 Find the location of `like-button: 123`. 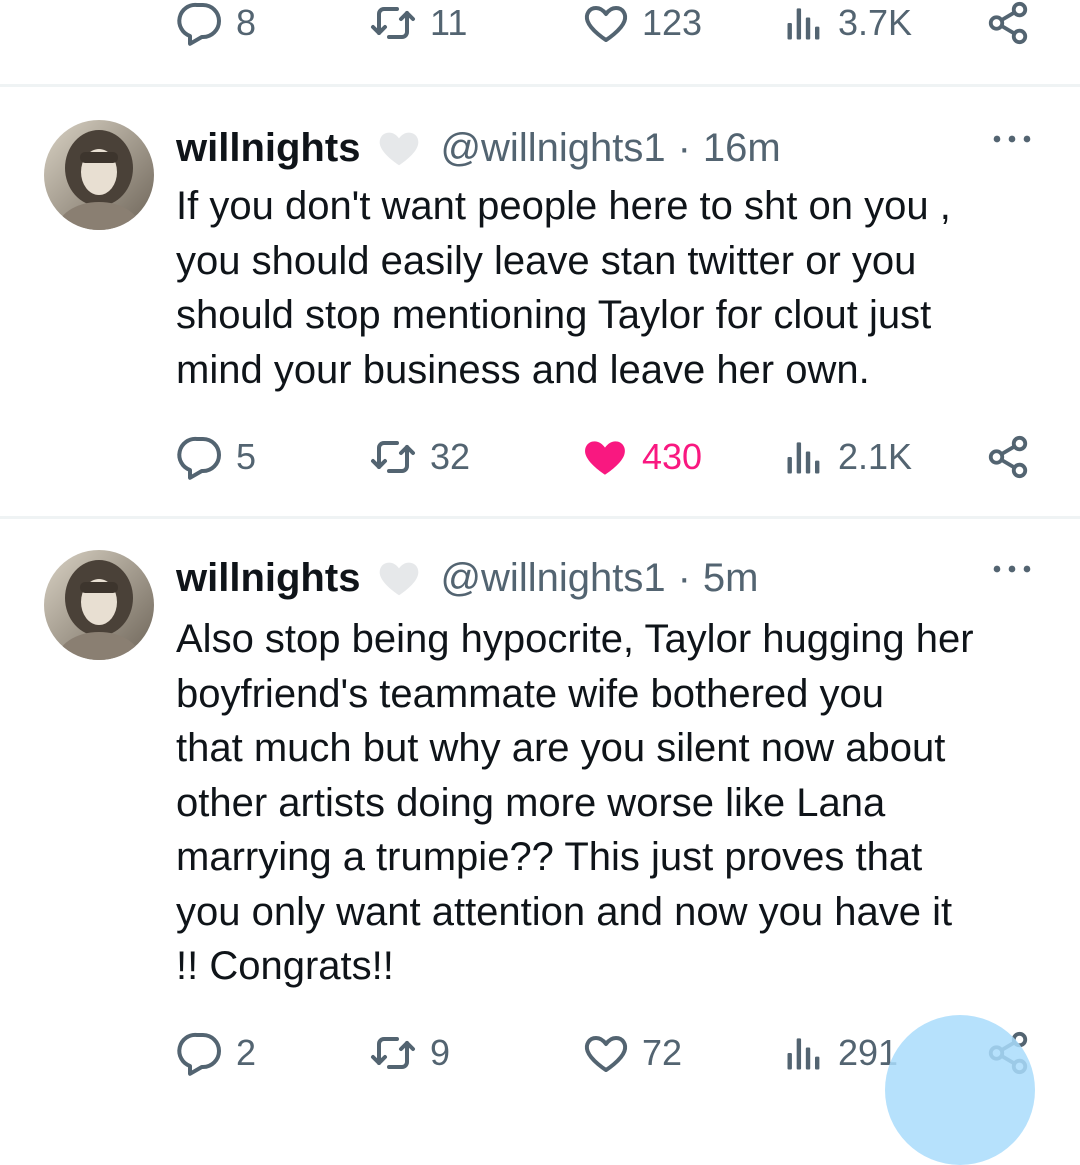

like-button: 123 is located at coordinates (642, 29).